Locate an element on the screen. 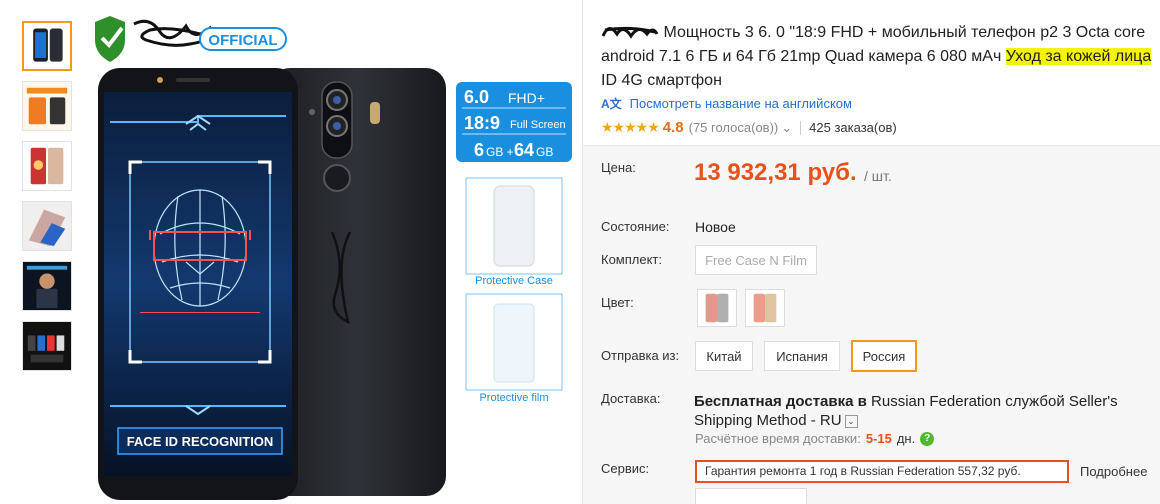 The width and height of the screenshot is (1160, 504). votes-dropdown-icon: ⌄ is located at coordinates (786, 128).